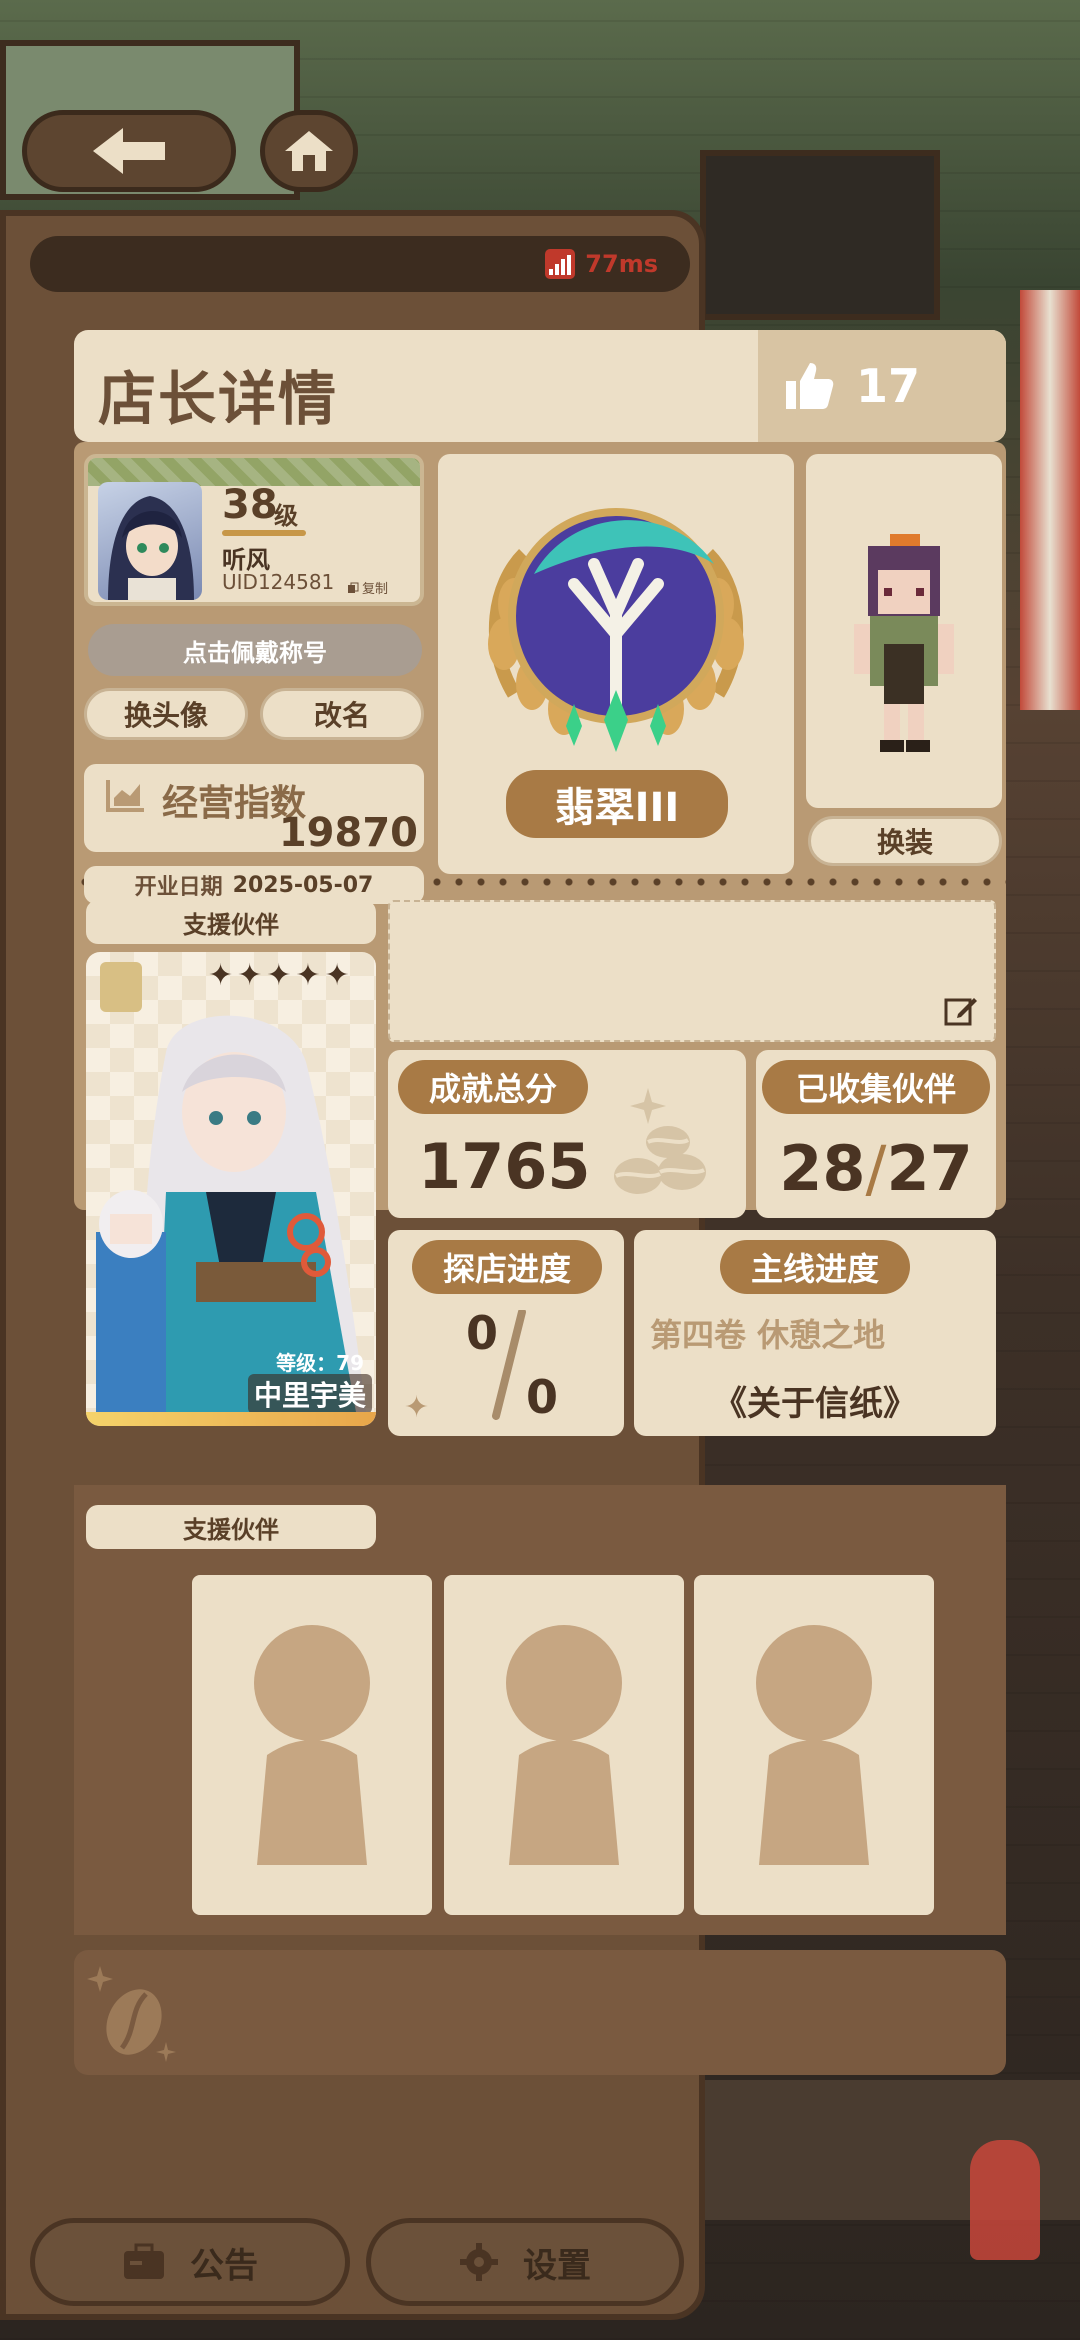 The width and height of the screenshot is (1080, 2340). I want to click on gear-icon, so click(479, 2262).